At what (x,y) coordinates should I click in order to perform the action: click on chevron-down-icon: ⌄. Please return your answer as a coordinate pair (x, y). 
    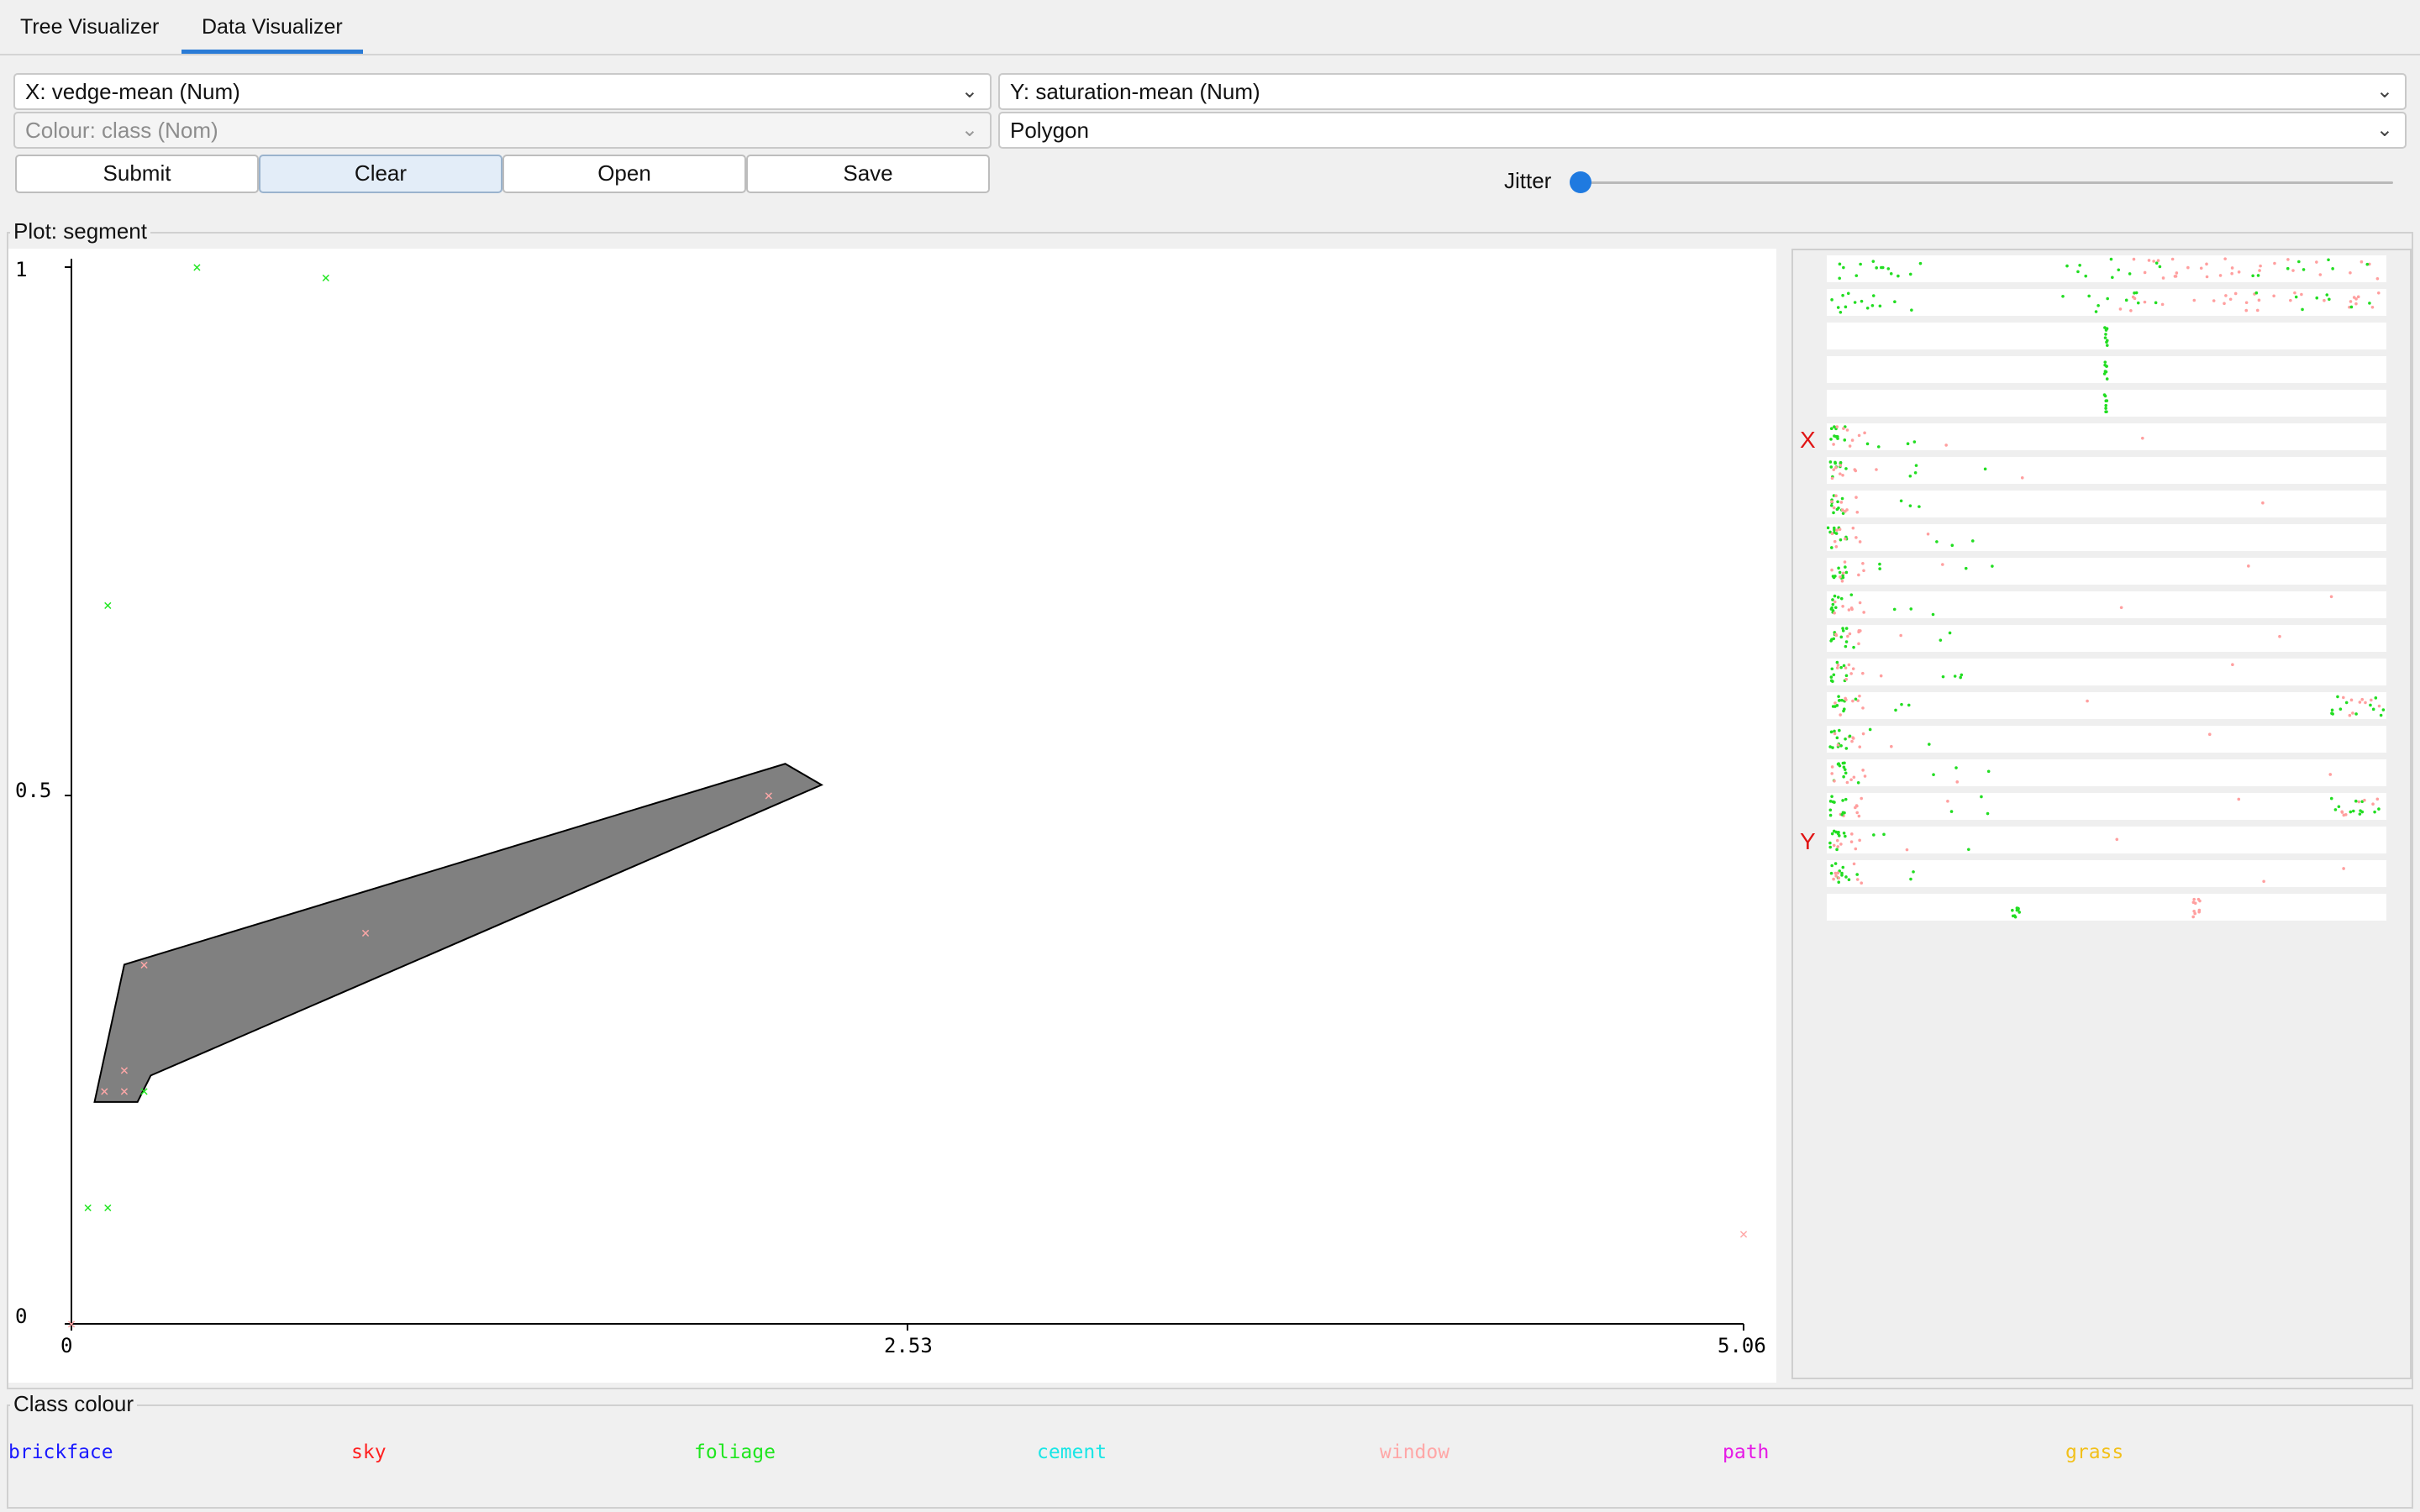
    Looking at the image, I should click on (969, 129).